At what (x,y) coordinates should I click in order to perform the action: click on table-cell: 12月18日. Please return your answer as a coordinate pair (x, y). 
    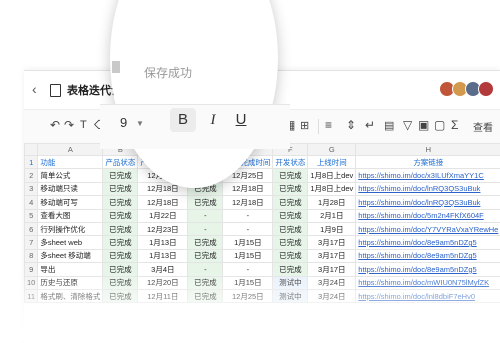
    Looking at the image, I should click on (248, 202).